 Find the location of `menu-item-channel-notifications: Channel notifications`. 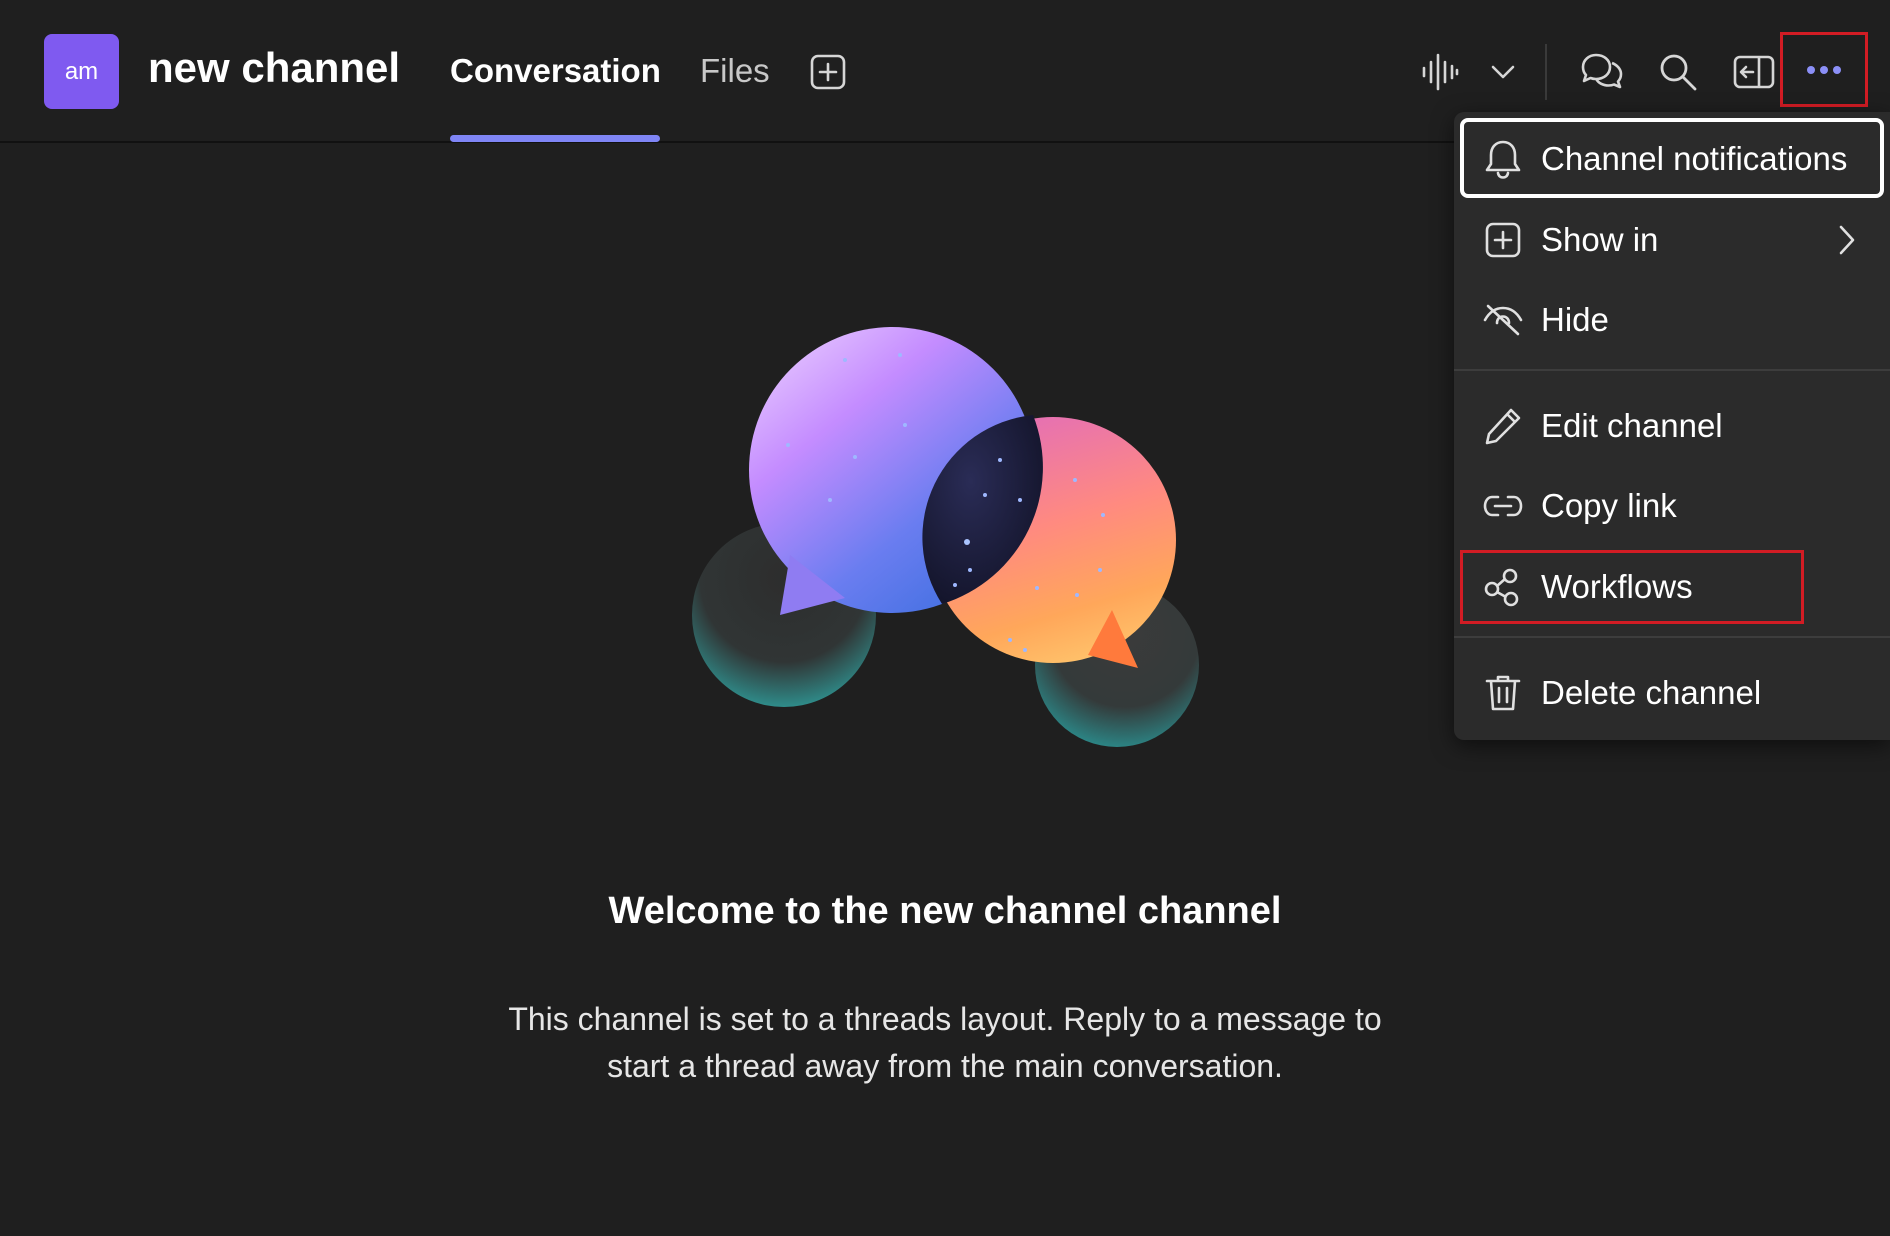

menu-item-channel-notifications: Channel notifications is located at coordinates (1672, 159).